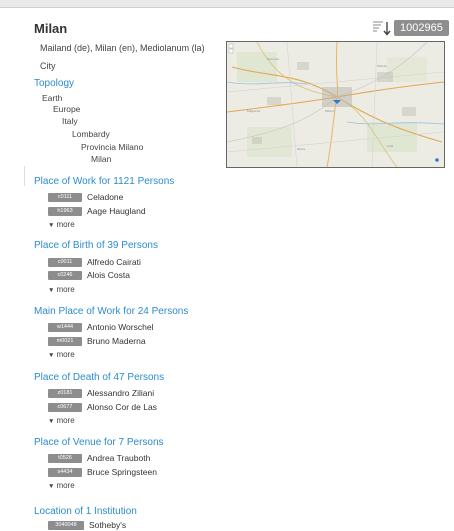 This screenshot has height=531, width=454. What do you see at coordinates (99, 442) in the screenshot?
I see `section-place-of-venue: Place of Venue for 7 Persons` at bounding box center [99, 442].